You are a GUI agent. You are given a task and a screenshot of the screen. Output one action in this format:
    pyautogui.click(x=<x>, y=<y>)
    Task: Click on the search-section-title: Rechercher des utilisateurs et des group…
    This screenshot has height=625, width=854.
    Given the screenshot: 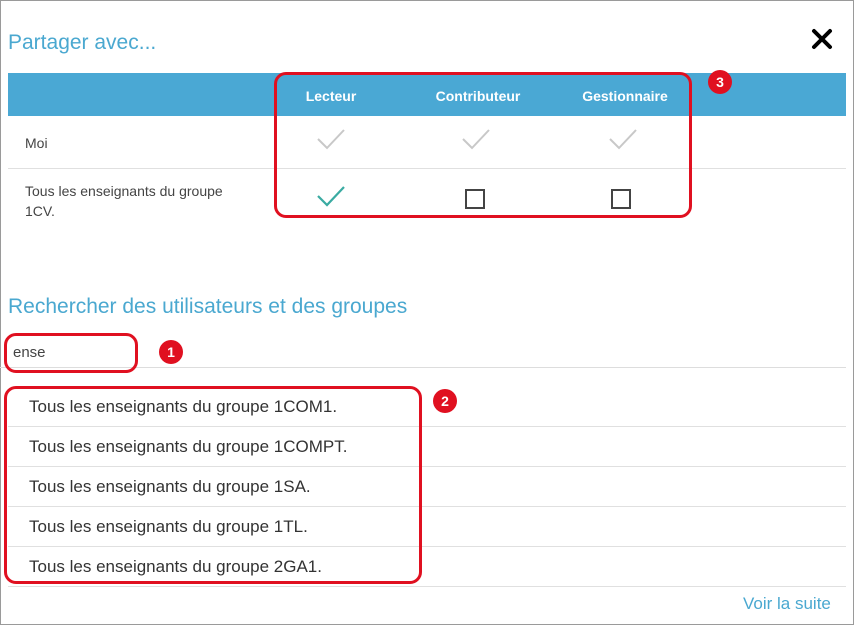 What is the action you would take?
    pyautogui.click(x=208, y=306)
    